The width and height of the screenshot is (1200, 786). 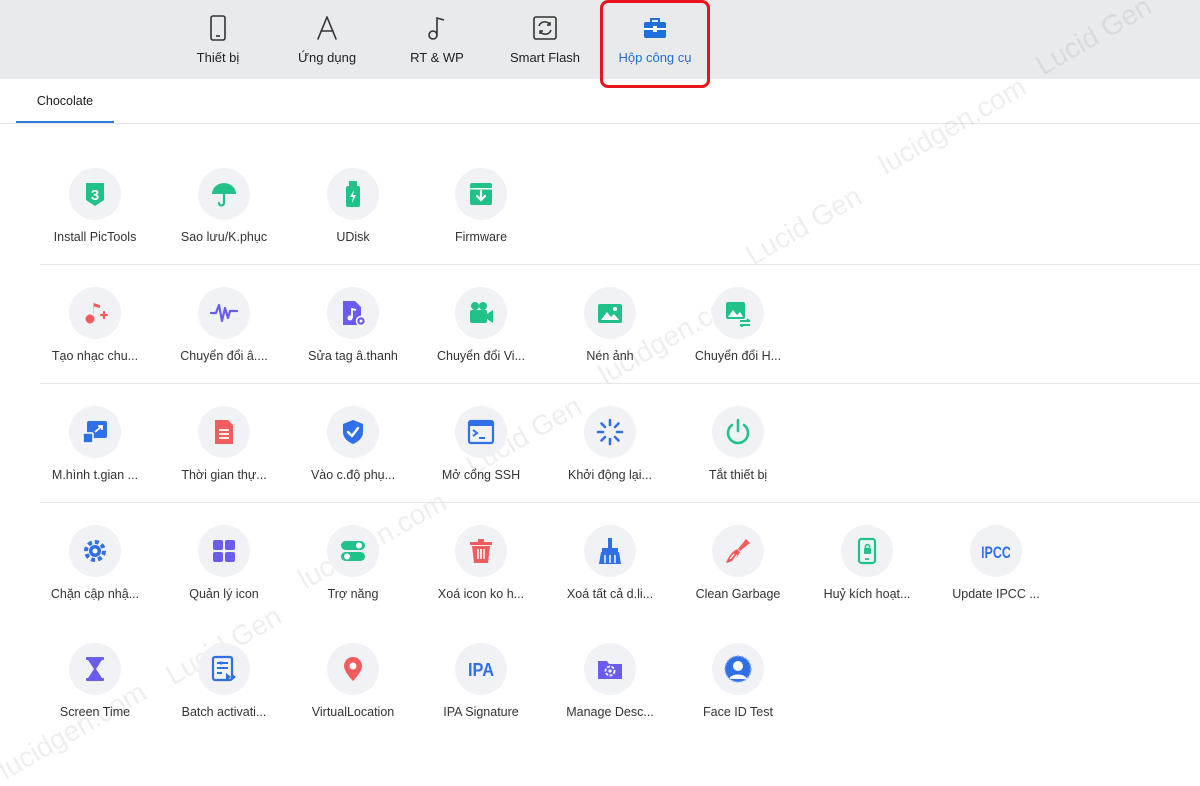 I want to click on tool-label: Install PicTools, so click(x=95, y=237).